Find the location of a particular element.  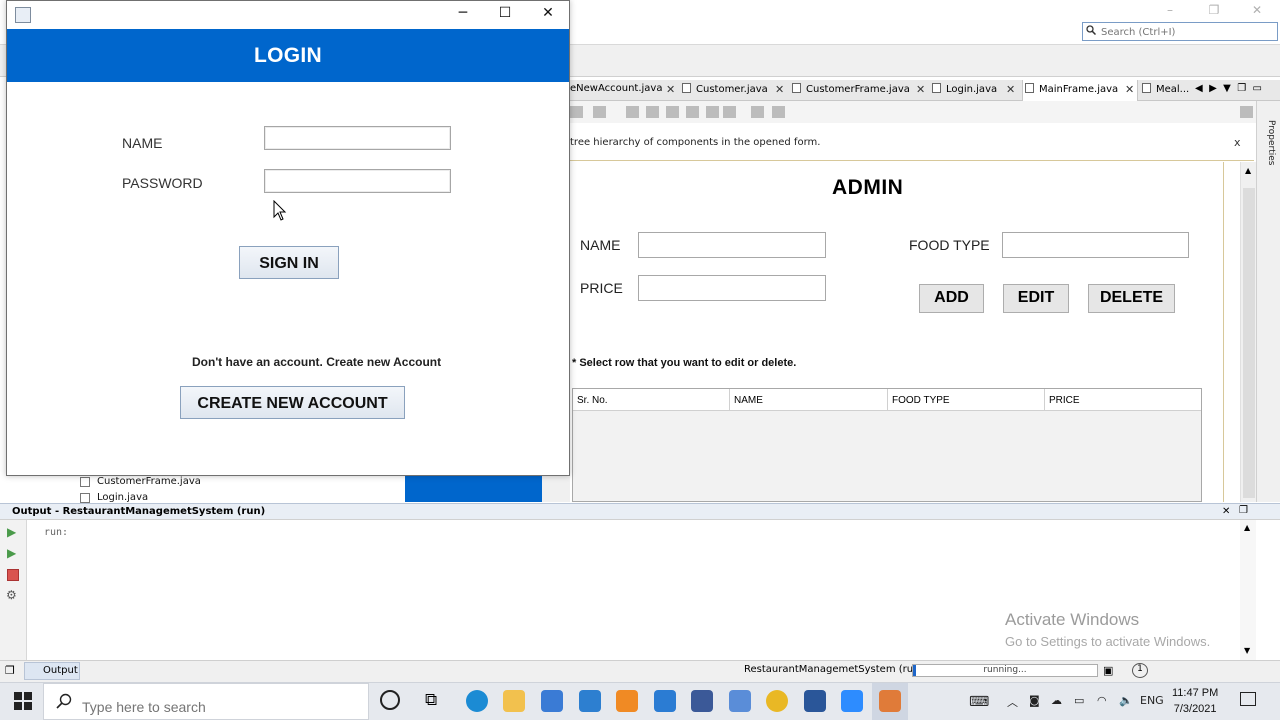

tab-nav-controls: ◀ ▶ ▼ ❐ ▭ is located at coordinates (1235, 90).